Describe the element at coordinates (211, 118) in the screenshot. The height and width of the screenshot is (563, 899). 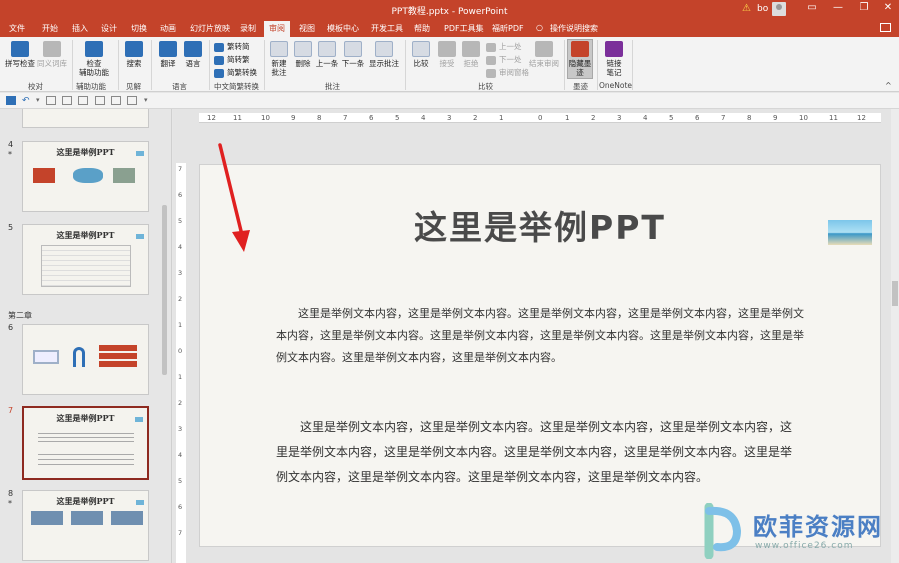
I see `ruler-tick: 12` at that location.